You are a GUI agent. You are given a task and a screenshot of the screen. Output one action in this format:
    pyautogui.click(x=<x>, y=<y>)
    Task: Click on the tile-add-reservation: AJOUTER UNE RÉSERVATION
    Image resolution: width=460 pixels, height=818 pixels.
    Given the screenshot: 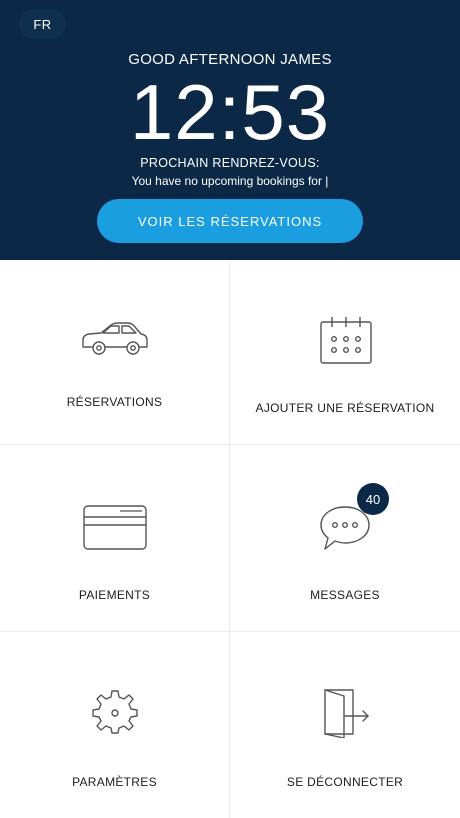 What is the action you would take?
    pyautogui.click(x=345, y=352)
    